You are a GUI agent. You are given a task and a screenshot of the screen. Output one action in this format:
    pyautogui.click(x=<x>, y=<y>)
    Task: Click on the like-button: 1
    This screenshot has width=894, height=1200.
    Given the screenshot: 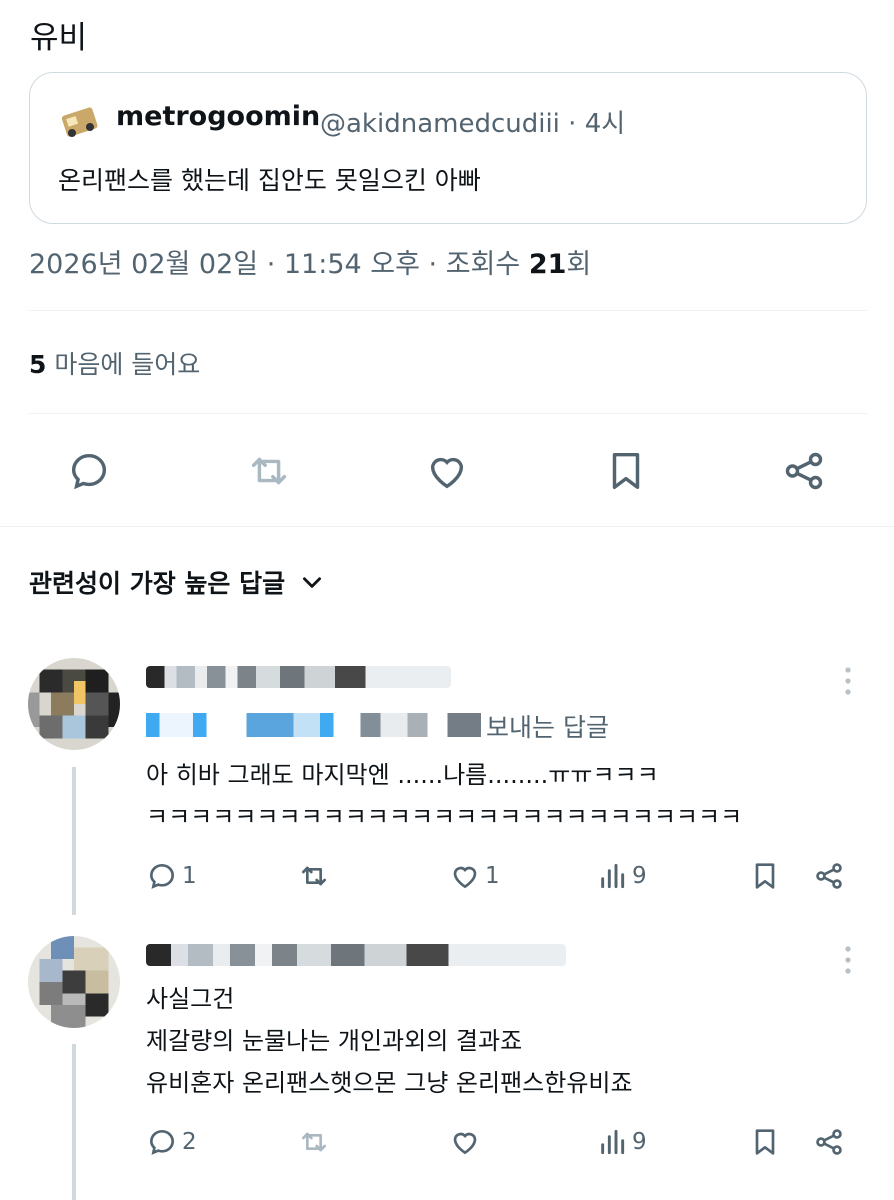 What is the action you would take?
    pyautogui.click(x=474, y=876)
    